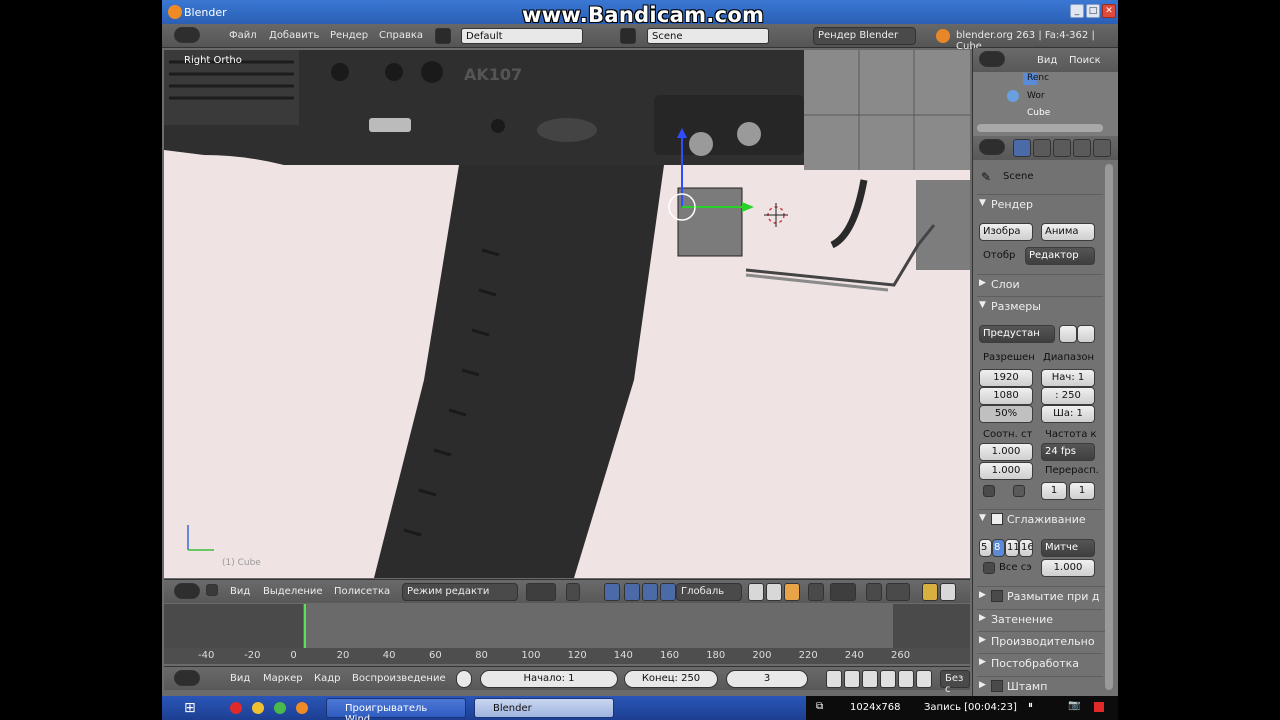  I want to click on menu-file: Файл, so click(243, 35).